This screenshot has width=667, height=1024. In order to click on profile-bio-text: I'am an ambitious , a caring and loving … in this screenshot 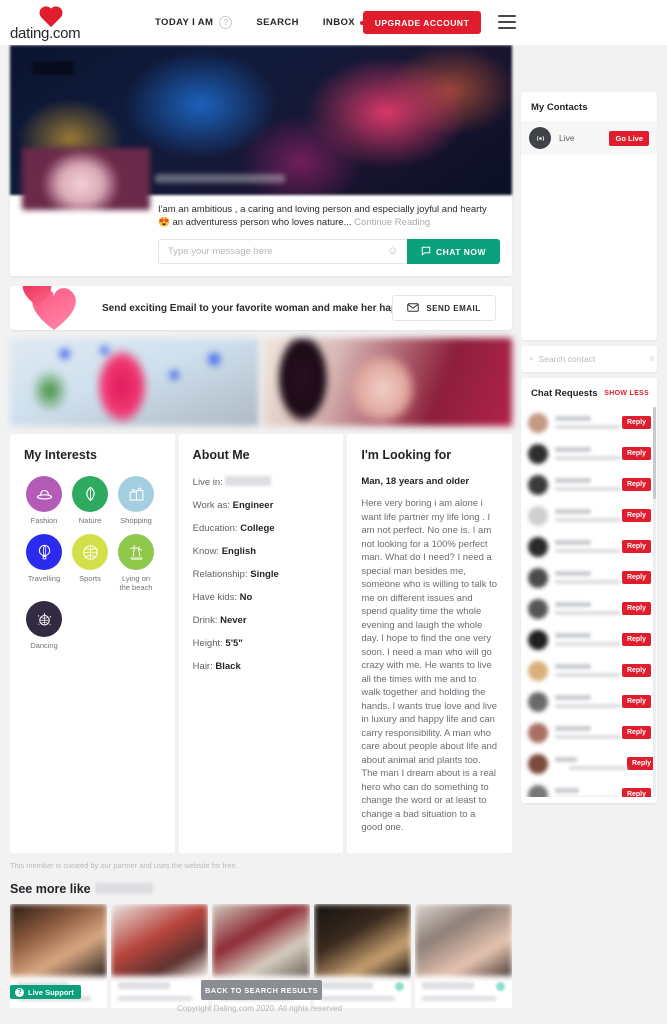, I will do `click(322, 216)`.